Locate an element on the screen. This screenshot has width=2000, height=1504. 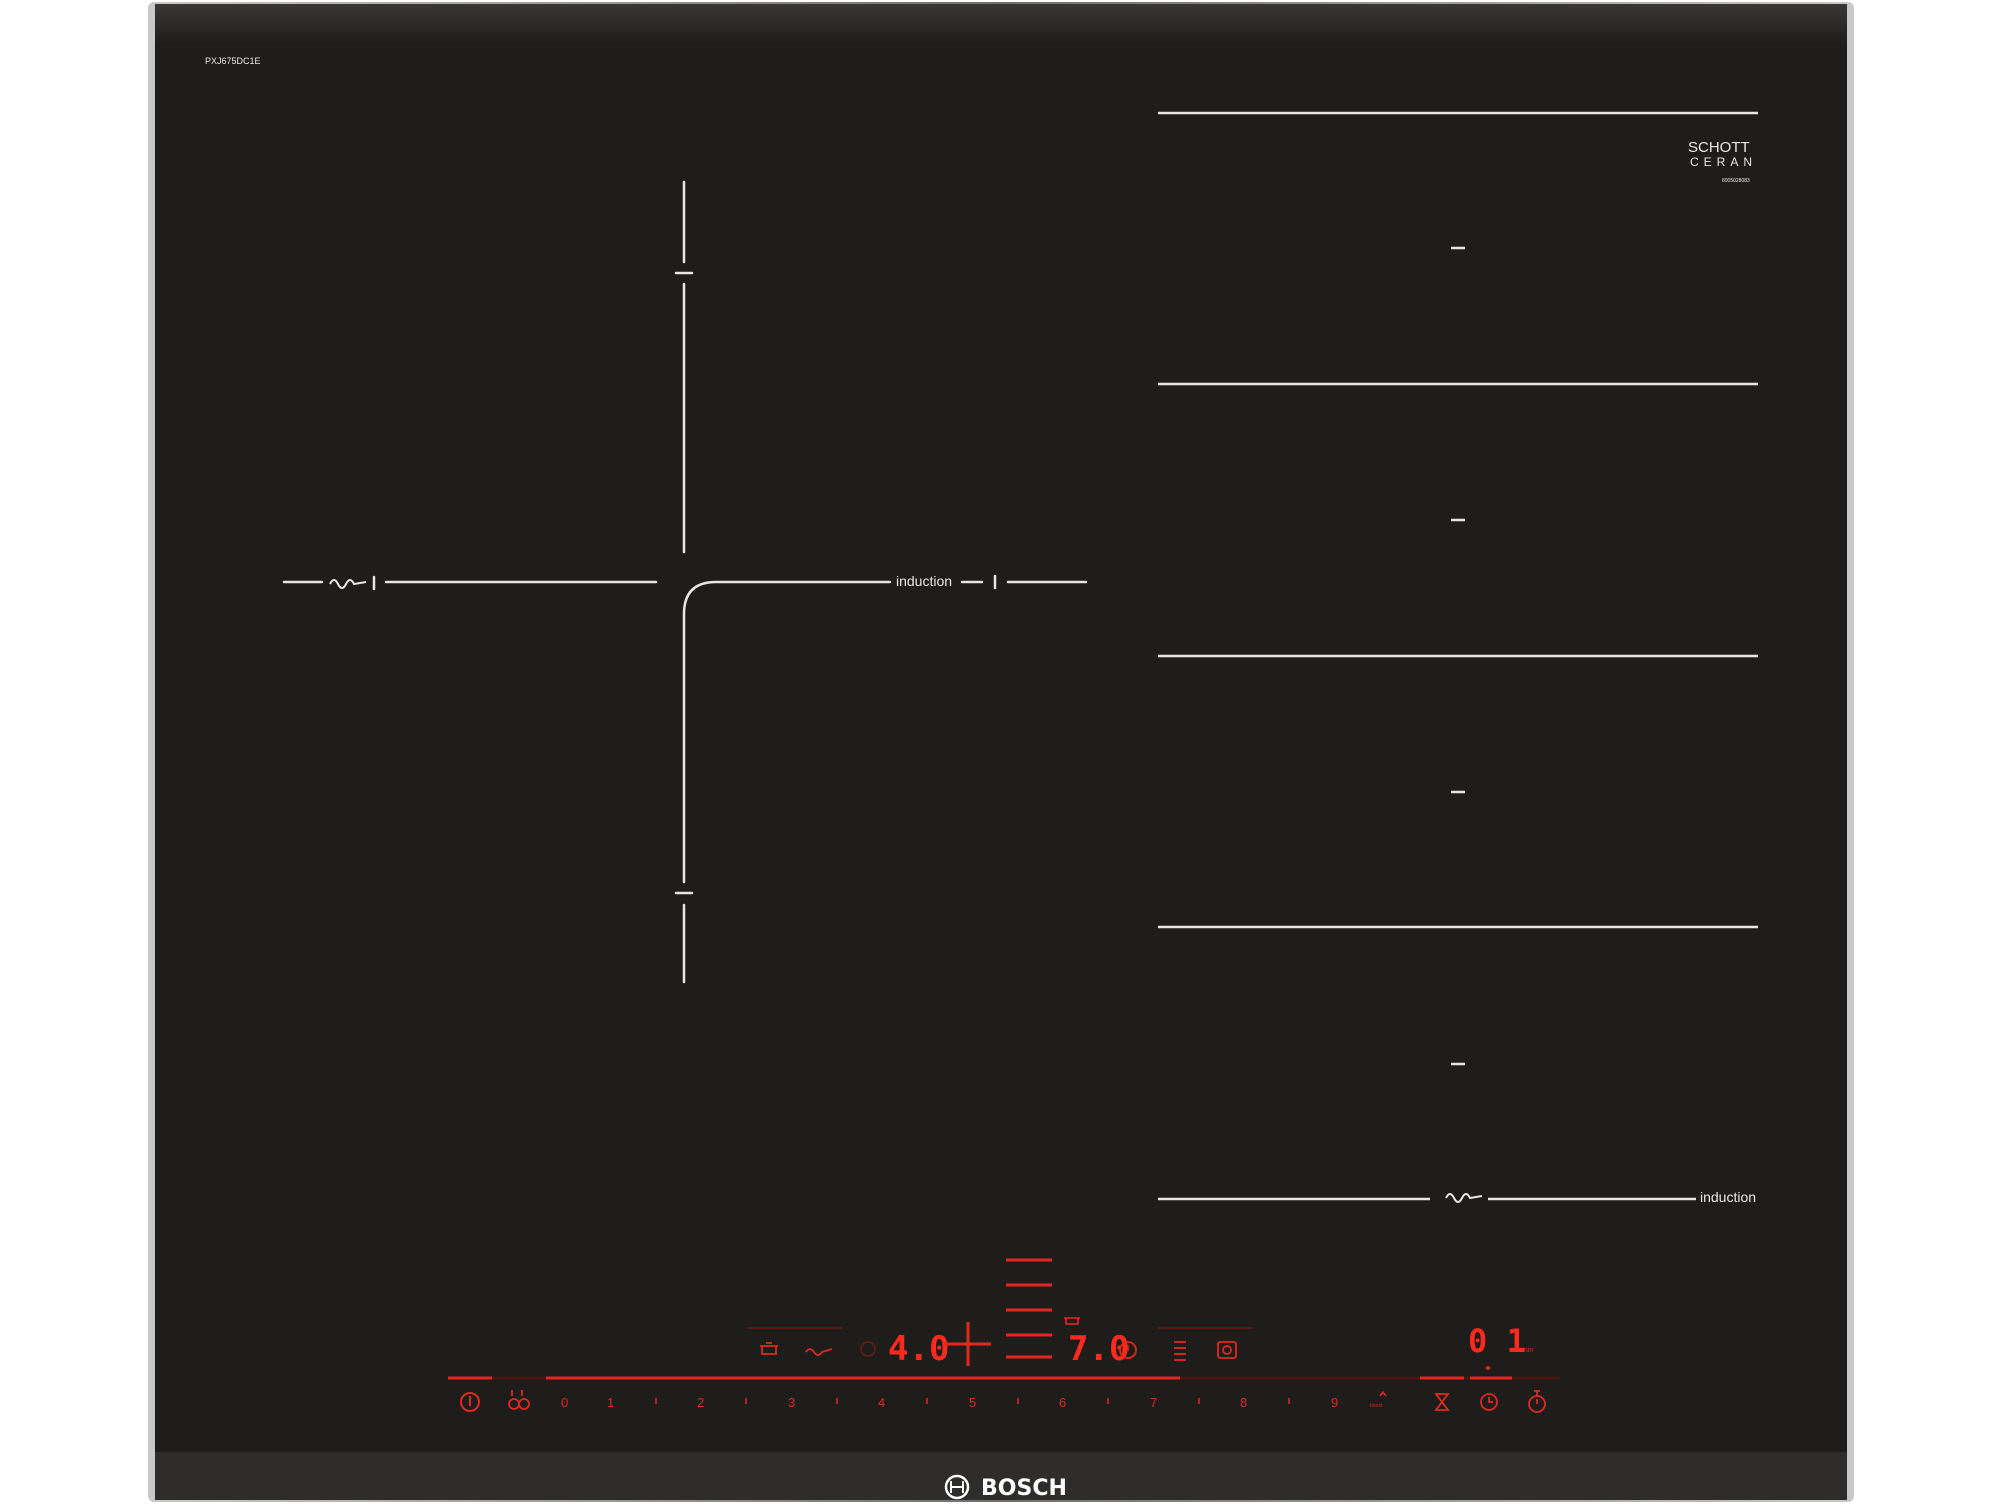
timer-dot is located at coordinates (1488, 1368).